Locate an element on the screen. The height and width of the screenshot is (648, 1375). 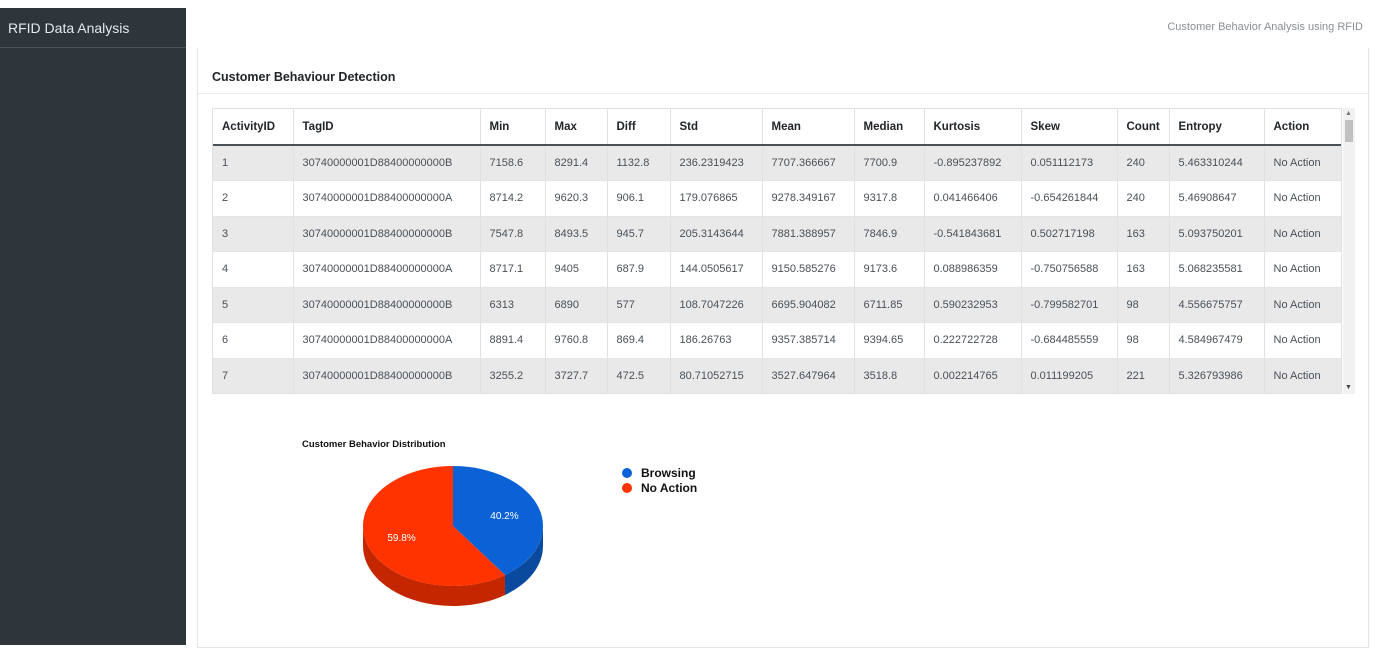
table-row: 830740000001D88400000000A is located at coordinates (777, 394).